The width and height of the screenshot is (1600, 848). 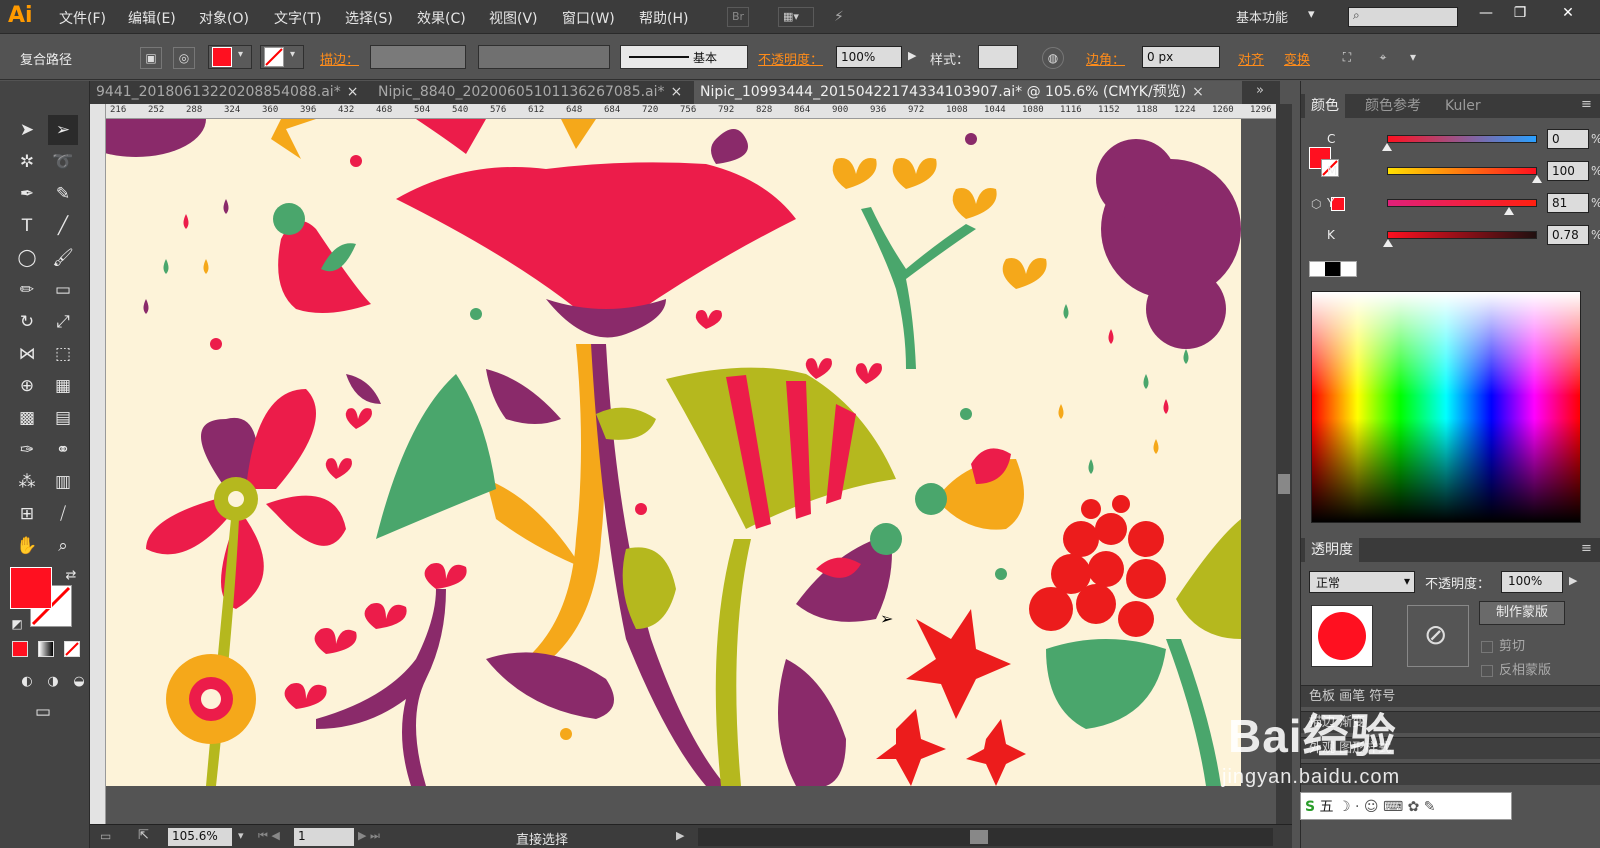 I want to click on none-black-white-swatches, so click(x=1333, y=269).